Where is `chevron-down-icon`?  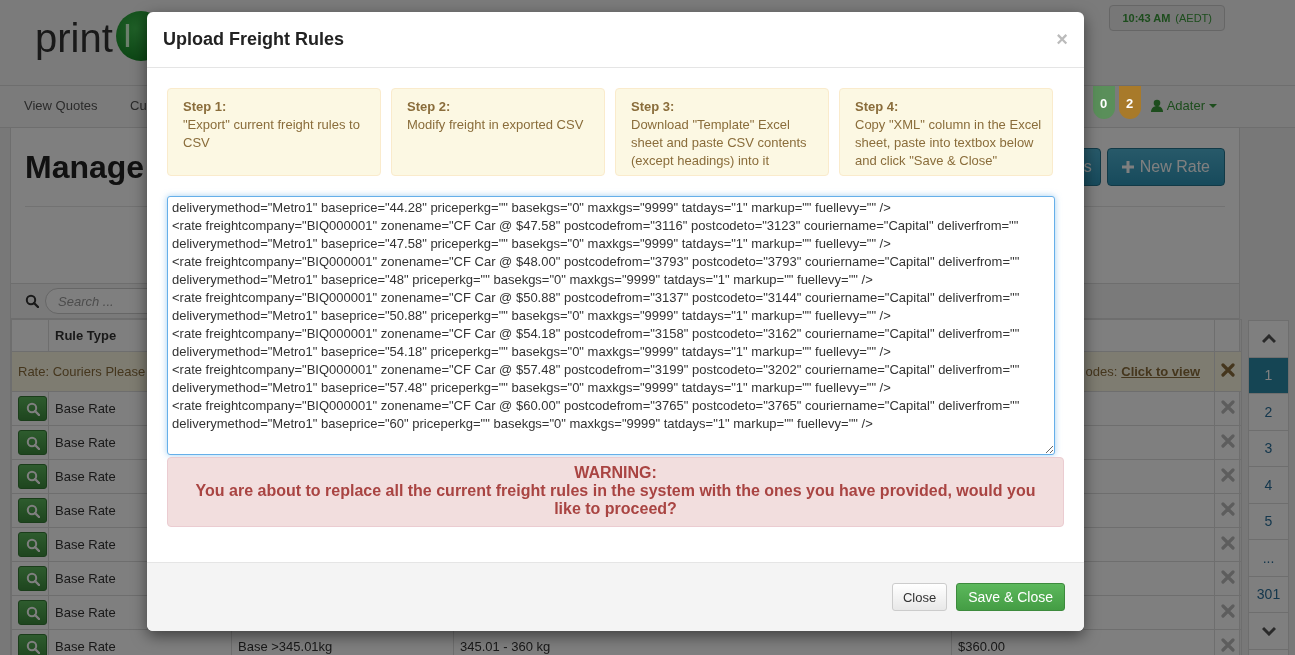
chevron-down-icon is located at coordinates (1268, 630).